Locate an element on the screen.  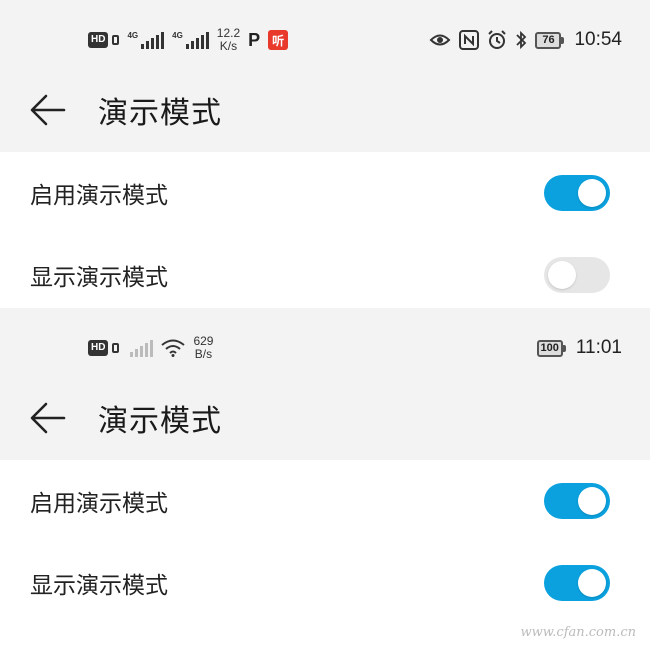
status-right: 76 10:54 is located at coordinates (525, 40).